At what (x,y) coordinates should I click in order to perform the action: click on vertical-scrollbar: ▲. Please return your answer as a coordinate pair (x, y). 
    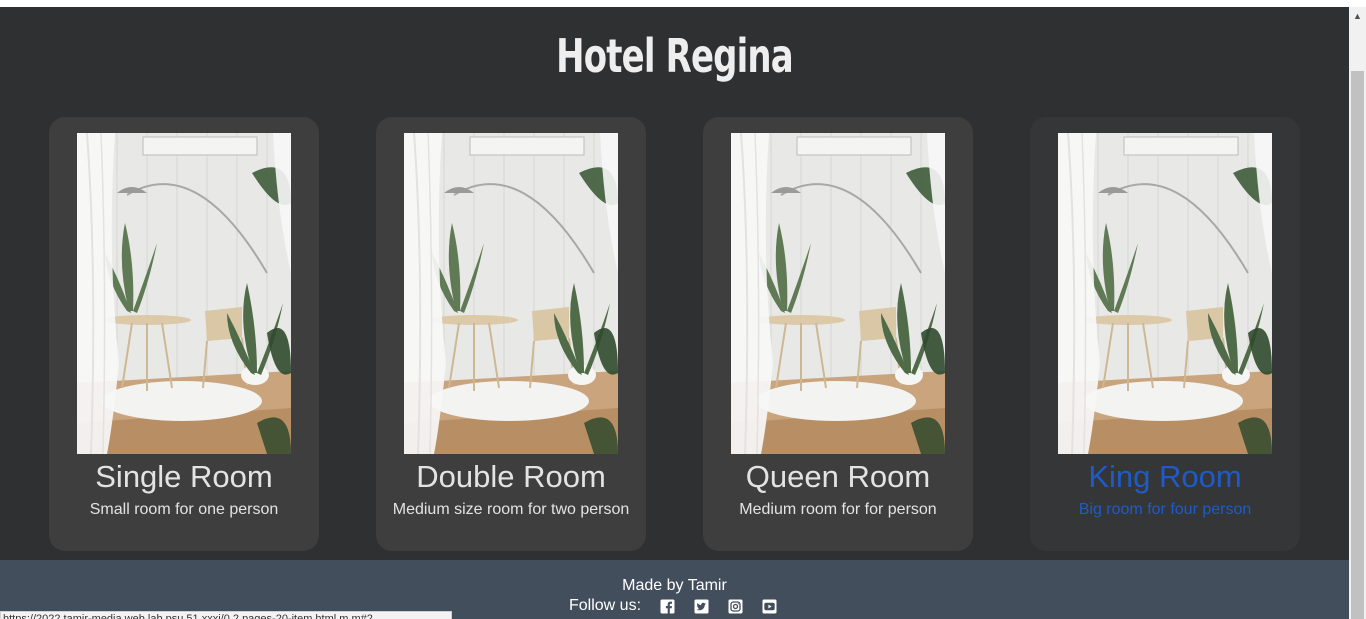
    Looking at the image, I should click on (1357, 313).